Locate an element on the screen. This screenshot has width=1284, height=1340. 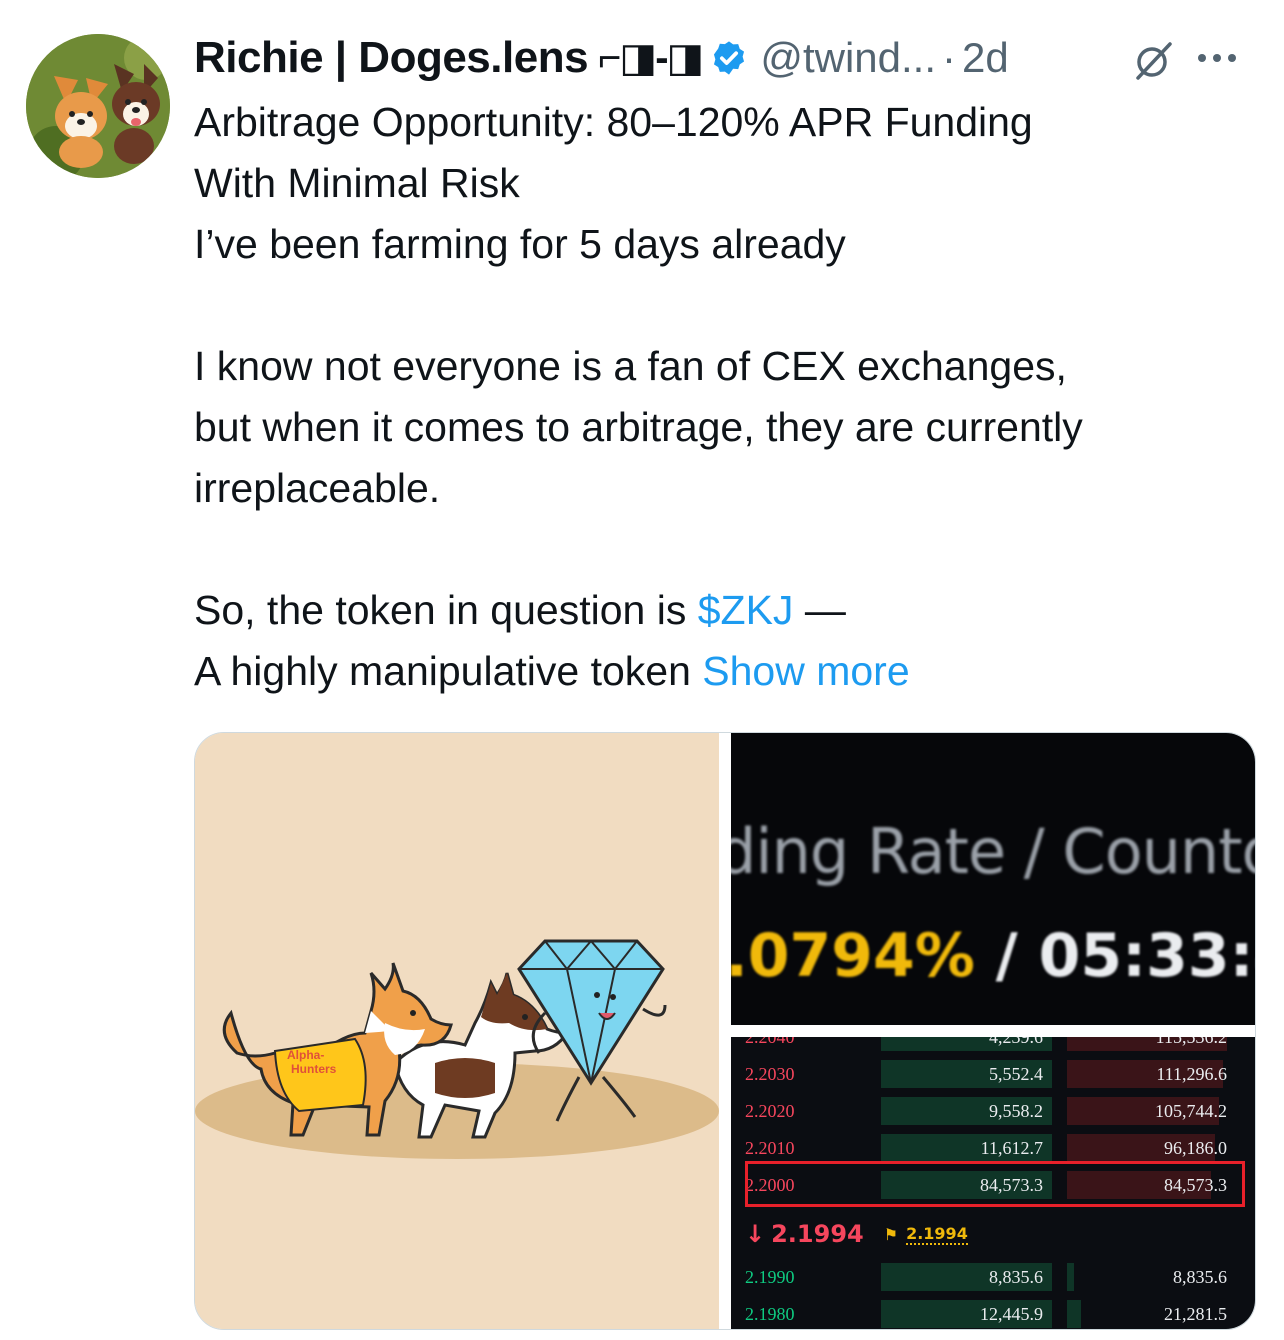
media-image-funding-rate: ding Rate / Countd .0794% / 05:33:4 is located at coordinates (993, 879).